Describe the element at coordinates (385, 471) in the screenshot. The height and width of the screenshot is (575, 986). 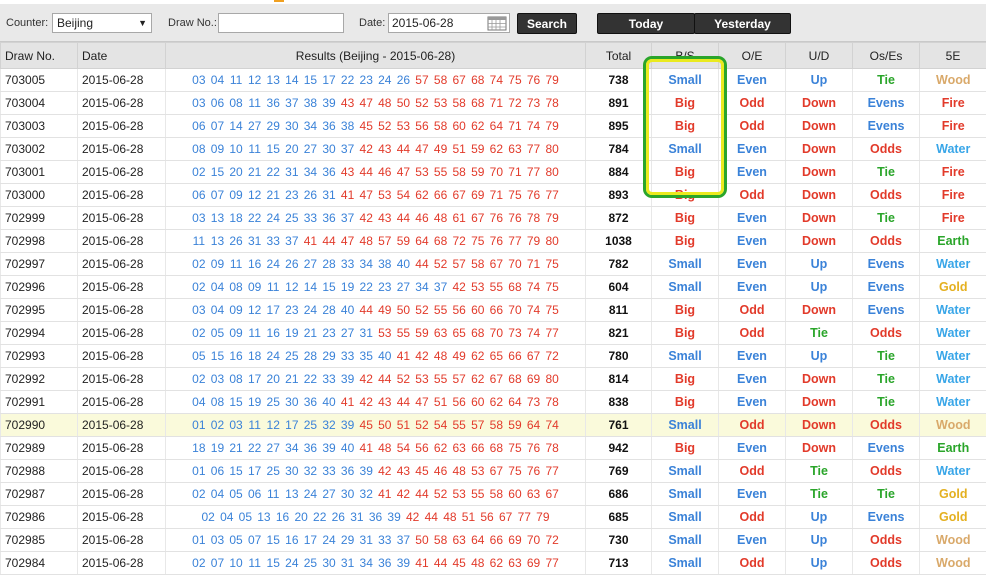
I see `result-number: 42` at that location.